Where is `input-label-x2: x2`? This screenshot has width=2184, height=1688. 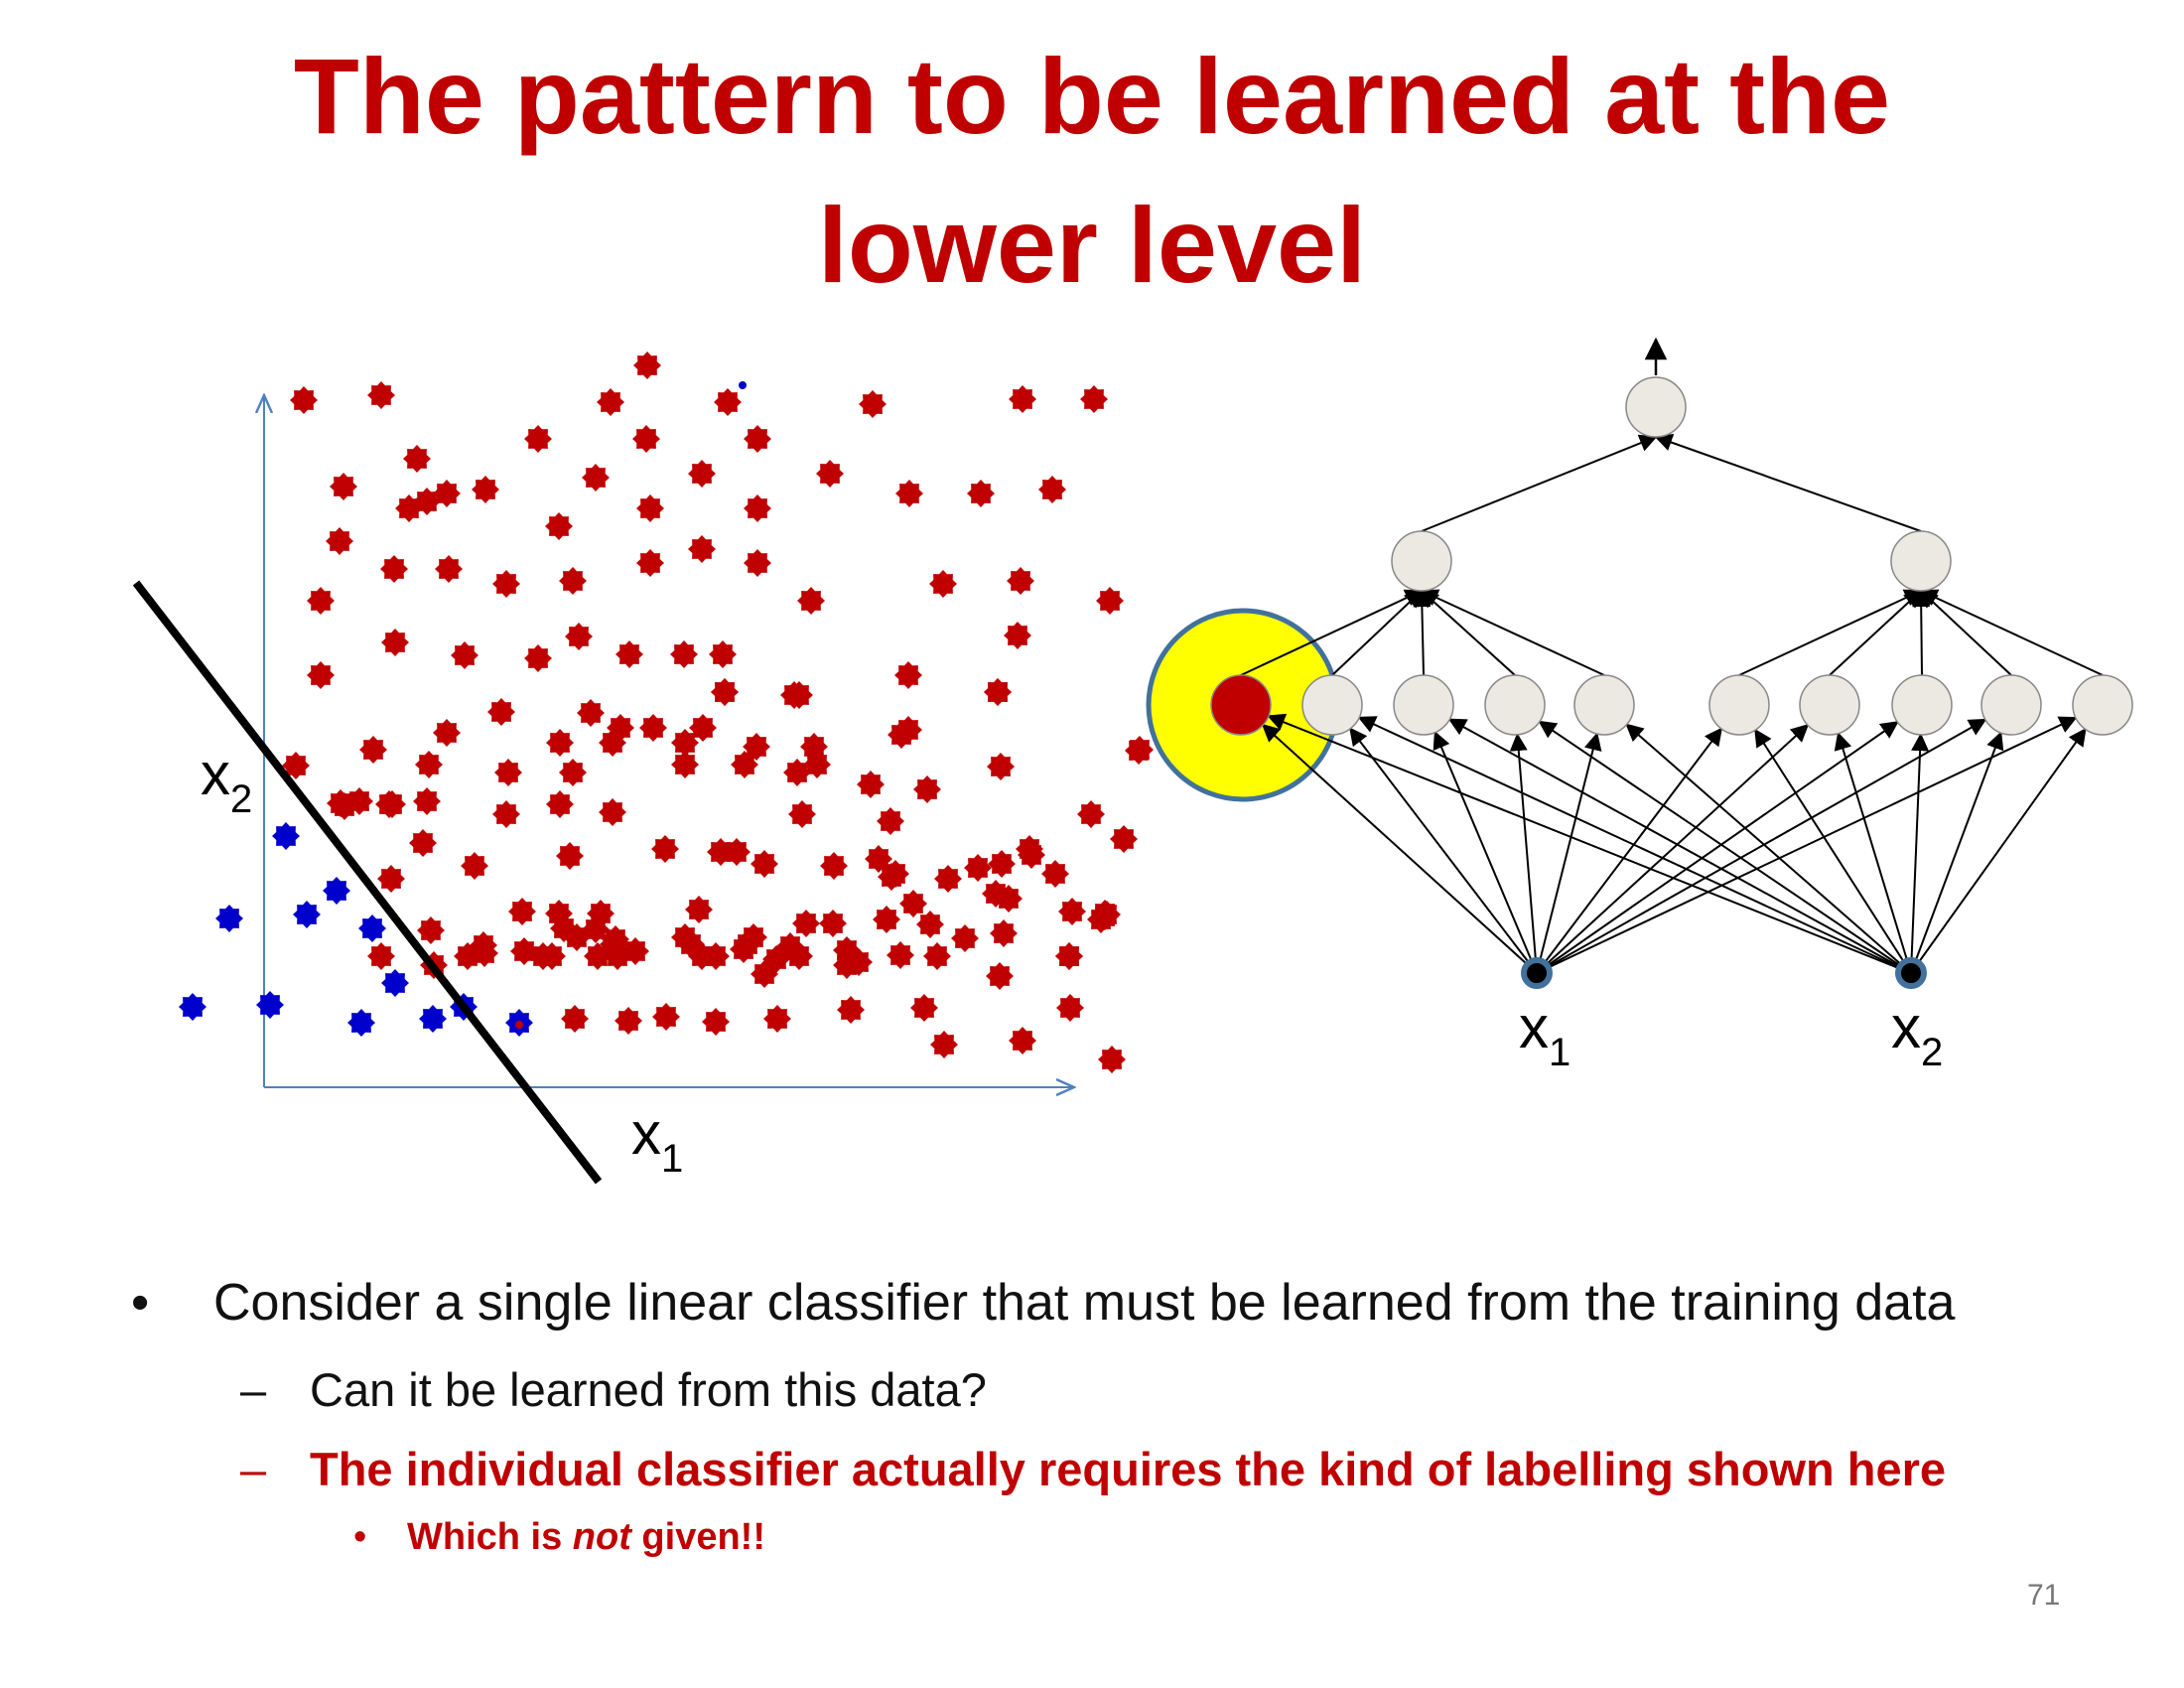 input-label-x2: x2 is located at coordinates (1917, 1034).